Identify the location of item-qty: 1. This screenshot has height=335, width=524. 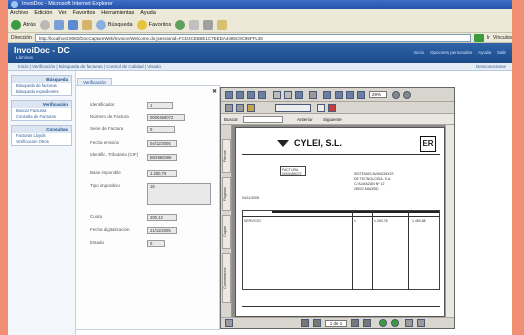
(355, 221).